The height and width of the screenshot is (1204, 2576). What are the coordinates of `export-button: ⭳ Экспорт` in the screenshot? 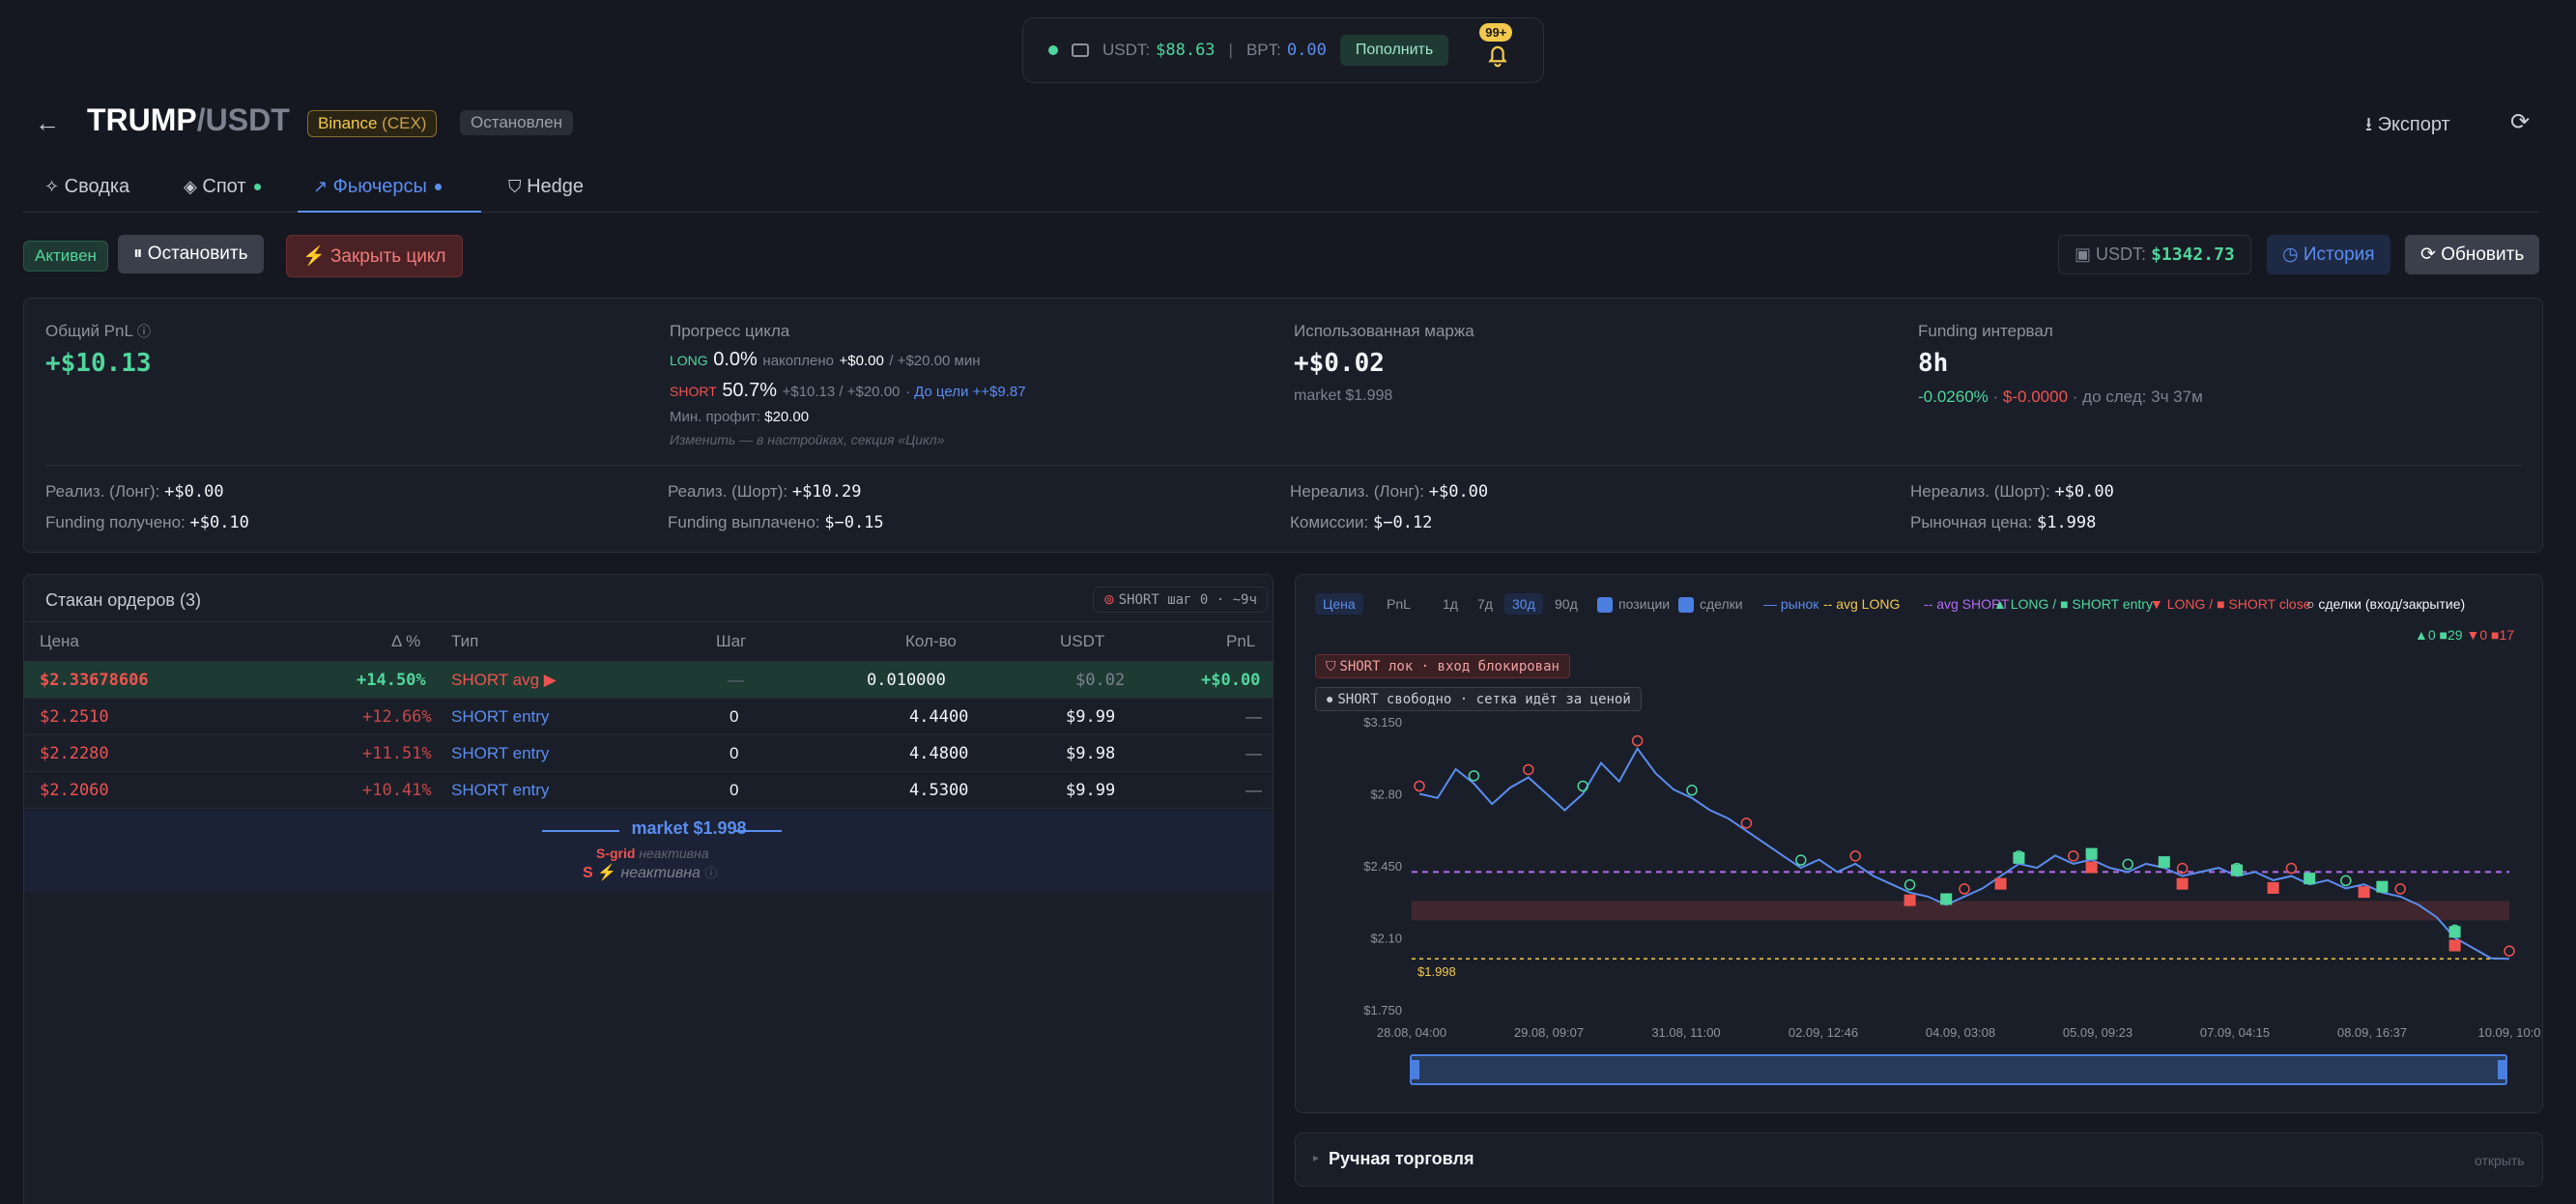 It's located at (2407, 127).